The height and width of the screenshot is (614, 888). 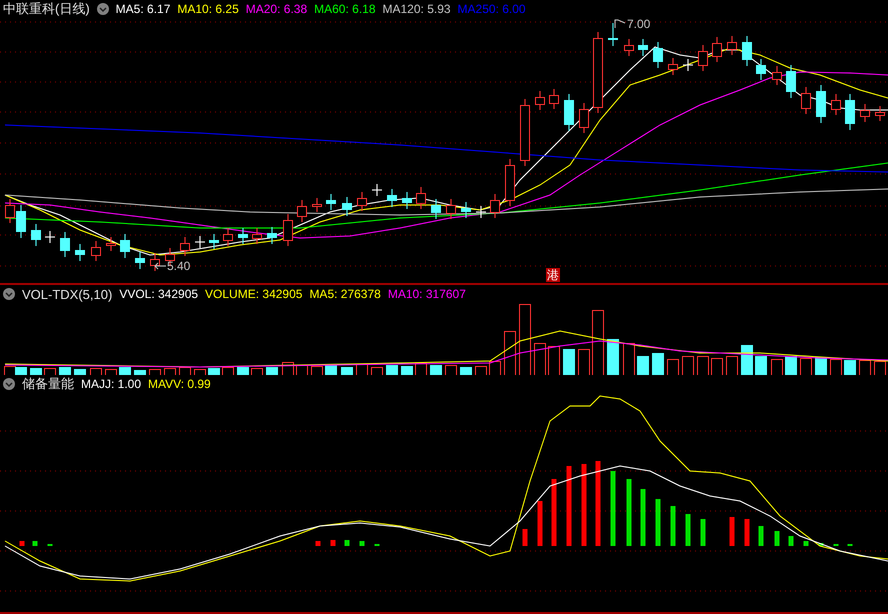 I want to click on indicator-value: MAJJ: 1.00, so click(x=111, y=384).